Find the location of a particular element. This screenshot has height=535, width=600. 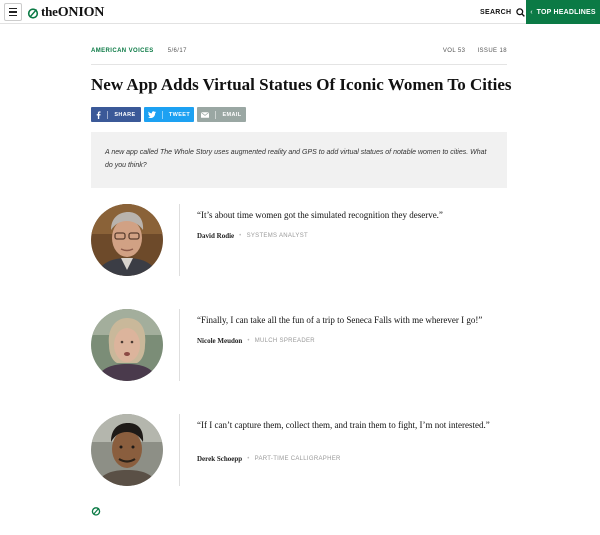

respondent-title: SYSTEMS ANALYST is located at coordinates (277, 236).